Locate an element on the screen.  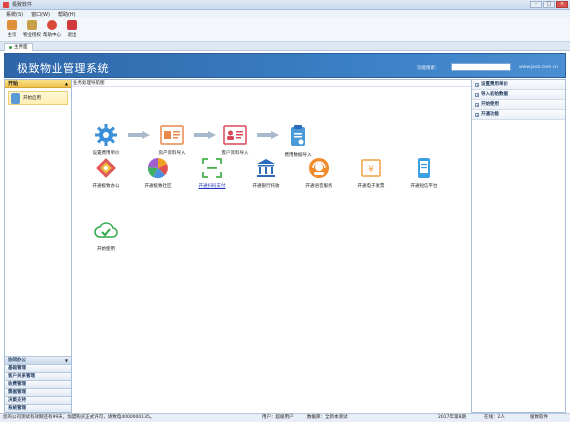
quick-label: 开通功能 is located at coordinates (490, 114).